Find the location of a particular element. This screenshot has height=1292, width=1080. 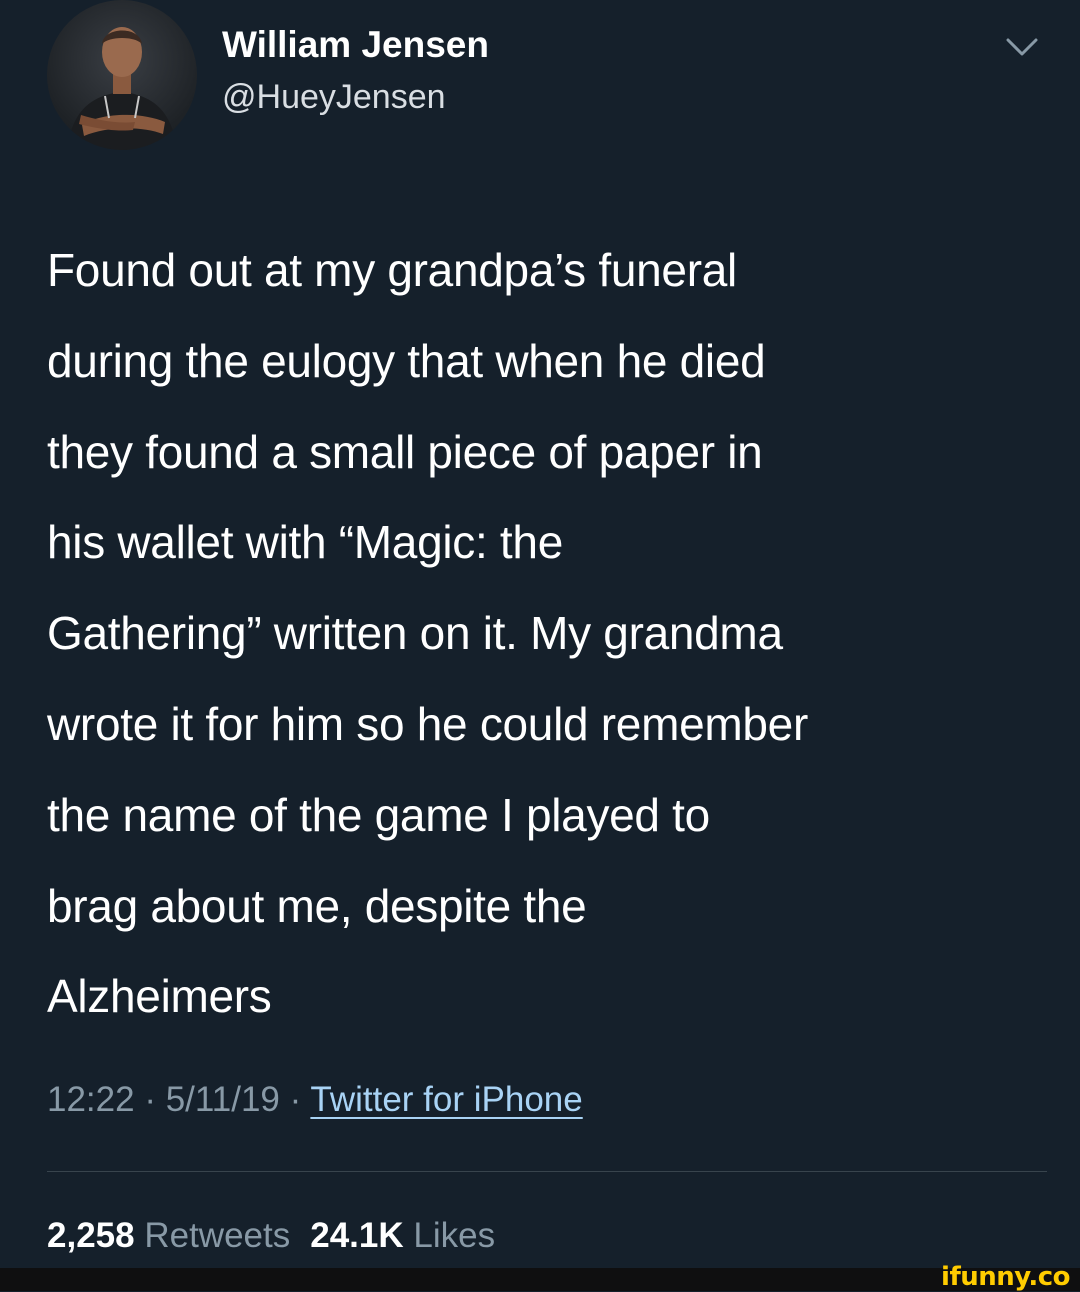

divider is located at coordinates (547, 1171).